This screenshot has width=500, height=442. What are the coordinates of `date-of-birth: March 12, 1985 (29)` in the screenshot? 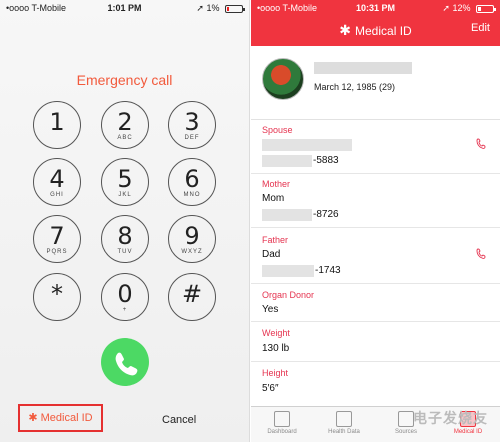 It's located at (355, 87).